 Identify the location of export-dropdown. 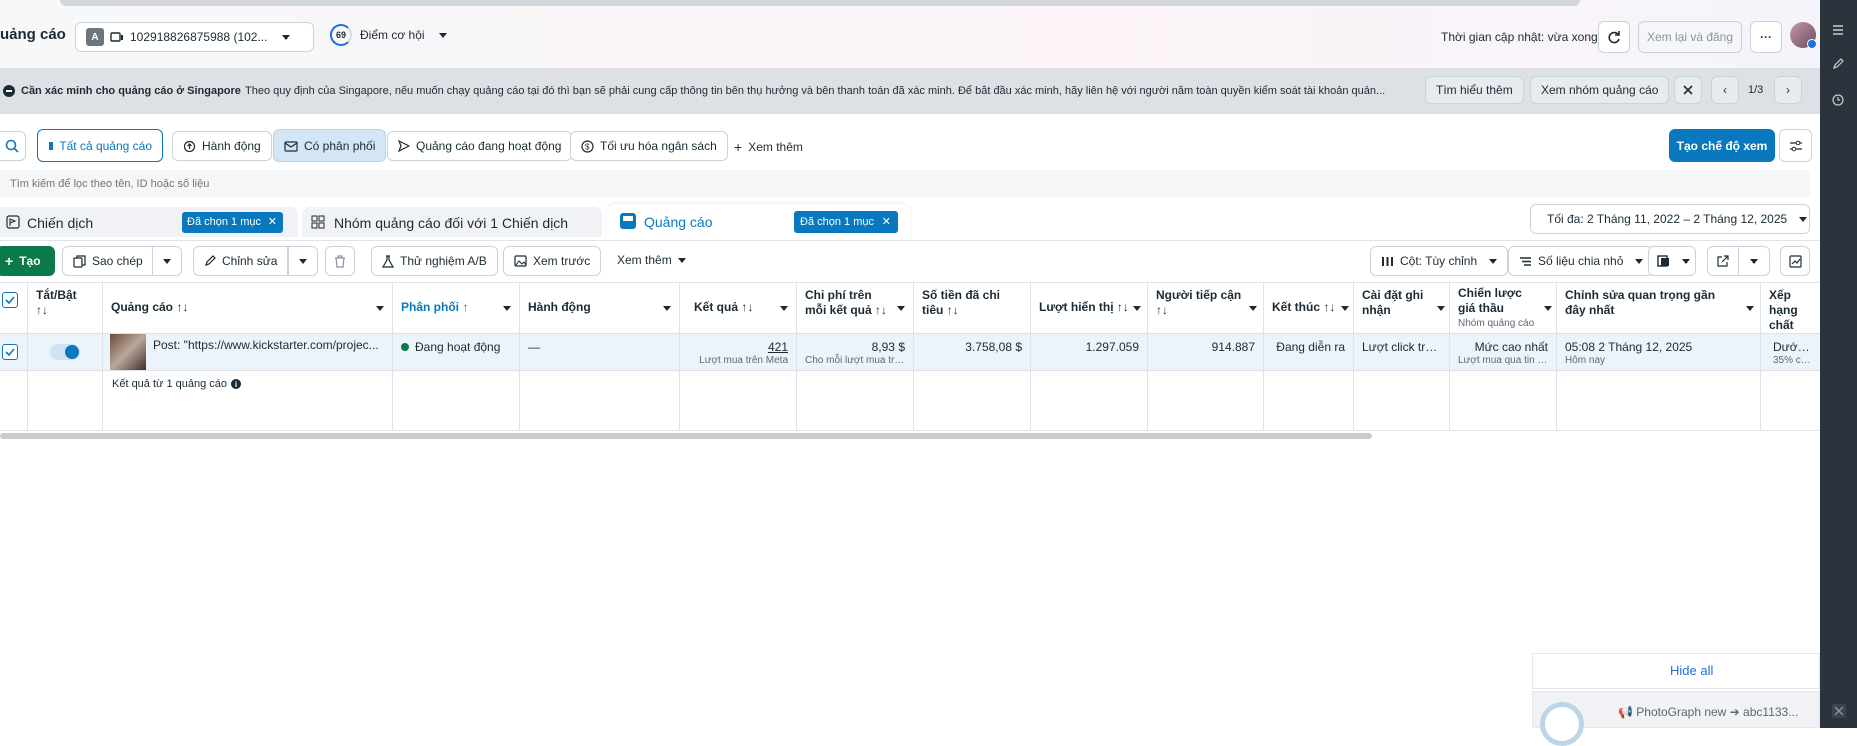
(1754, 261).